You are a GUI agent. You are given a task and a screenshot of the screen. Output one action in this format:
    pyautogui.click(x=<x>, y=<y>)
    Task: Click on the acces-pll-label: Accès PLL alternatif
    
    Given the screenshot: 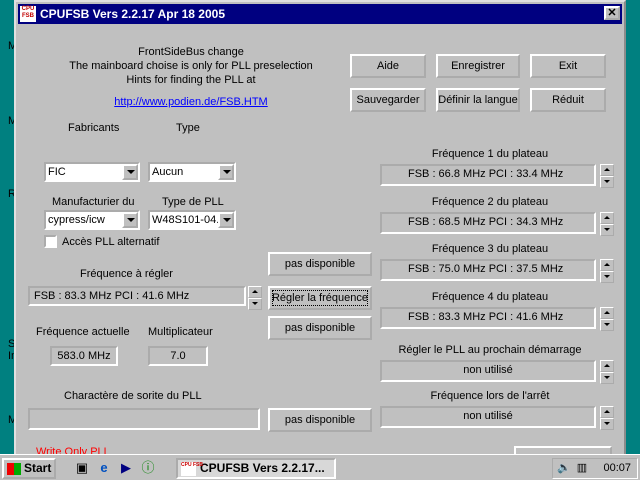 What is the action you would take?
    pyautogui.click(x=111, y=242)
    